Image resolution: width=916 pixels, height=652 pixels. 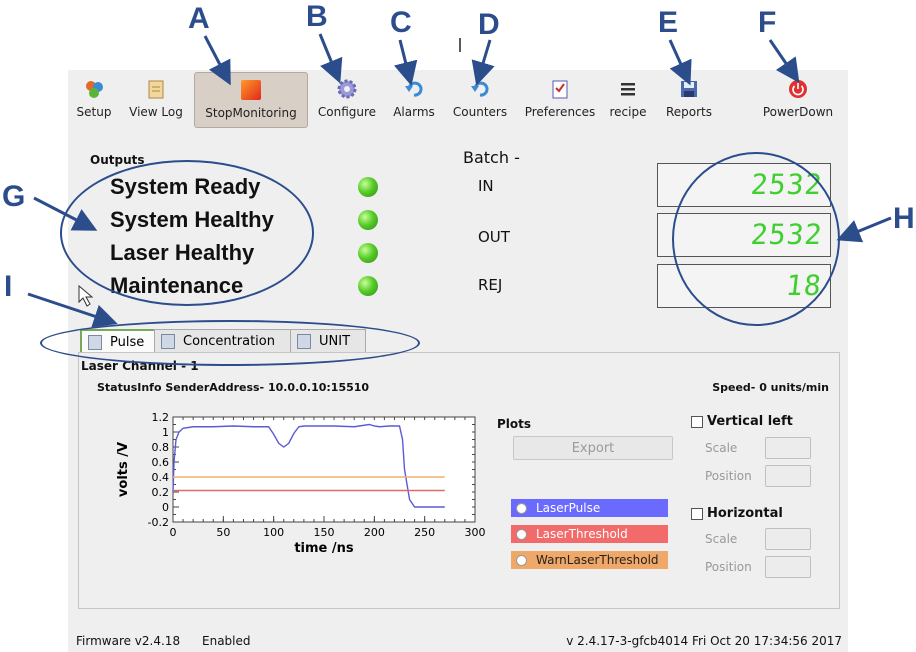 I want to click on mouse-pointer-icon, so click(x=86, y=295).